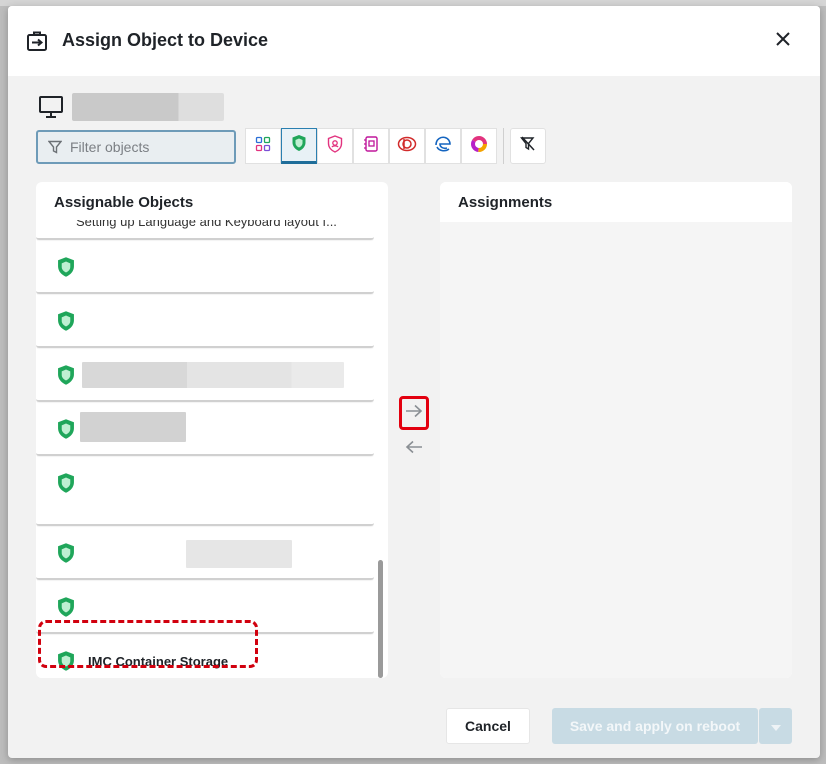 This screenshot has width=826, height=764. I want to click on close-icon, so click(783, 41).